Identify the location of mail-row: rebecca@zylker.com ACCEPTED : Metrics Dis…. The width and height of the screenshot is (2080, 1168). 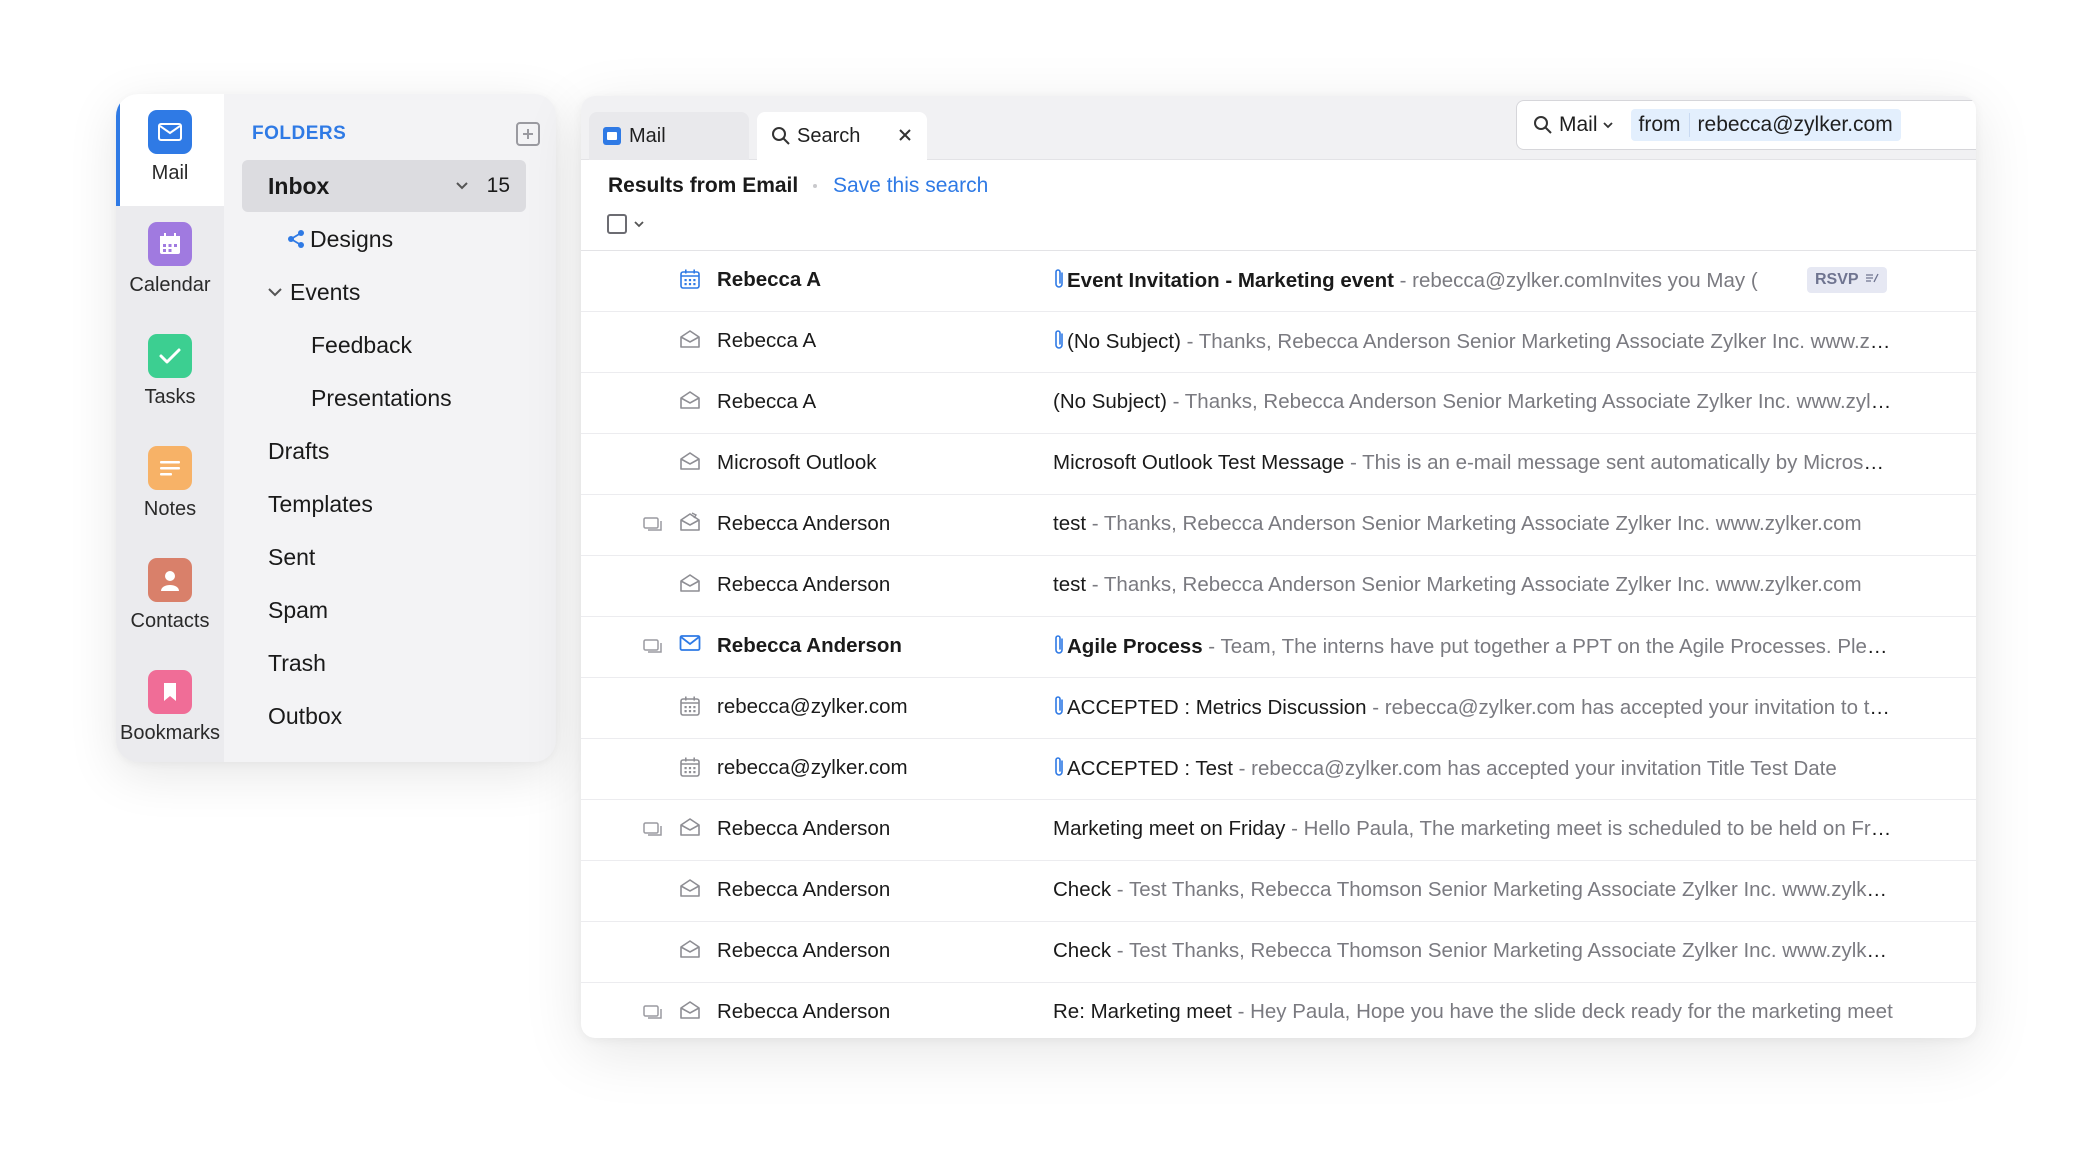
(1278, 708).